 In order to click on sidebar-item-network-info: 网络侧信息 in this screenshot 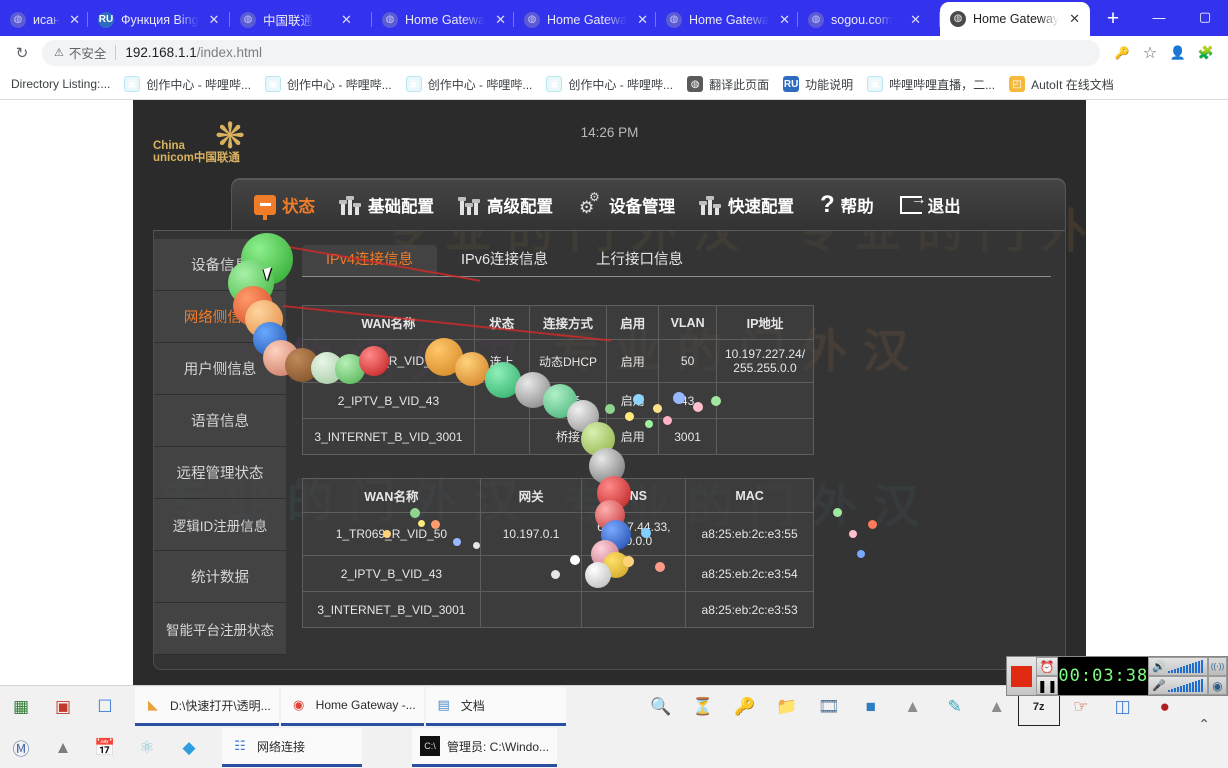, I will do `click(220, 317)`.